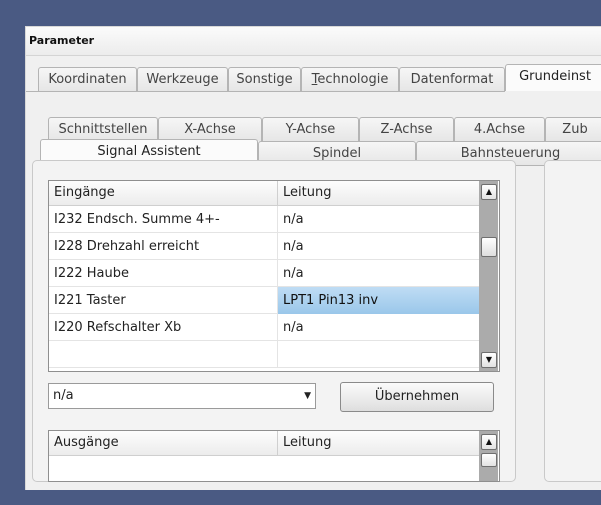 The image size is (601, 505). I want to click on input-line-partial, so click(378, 354).